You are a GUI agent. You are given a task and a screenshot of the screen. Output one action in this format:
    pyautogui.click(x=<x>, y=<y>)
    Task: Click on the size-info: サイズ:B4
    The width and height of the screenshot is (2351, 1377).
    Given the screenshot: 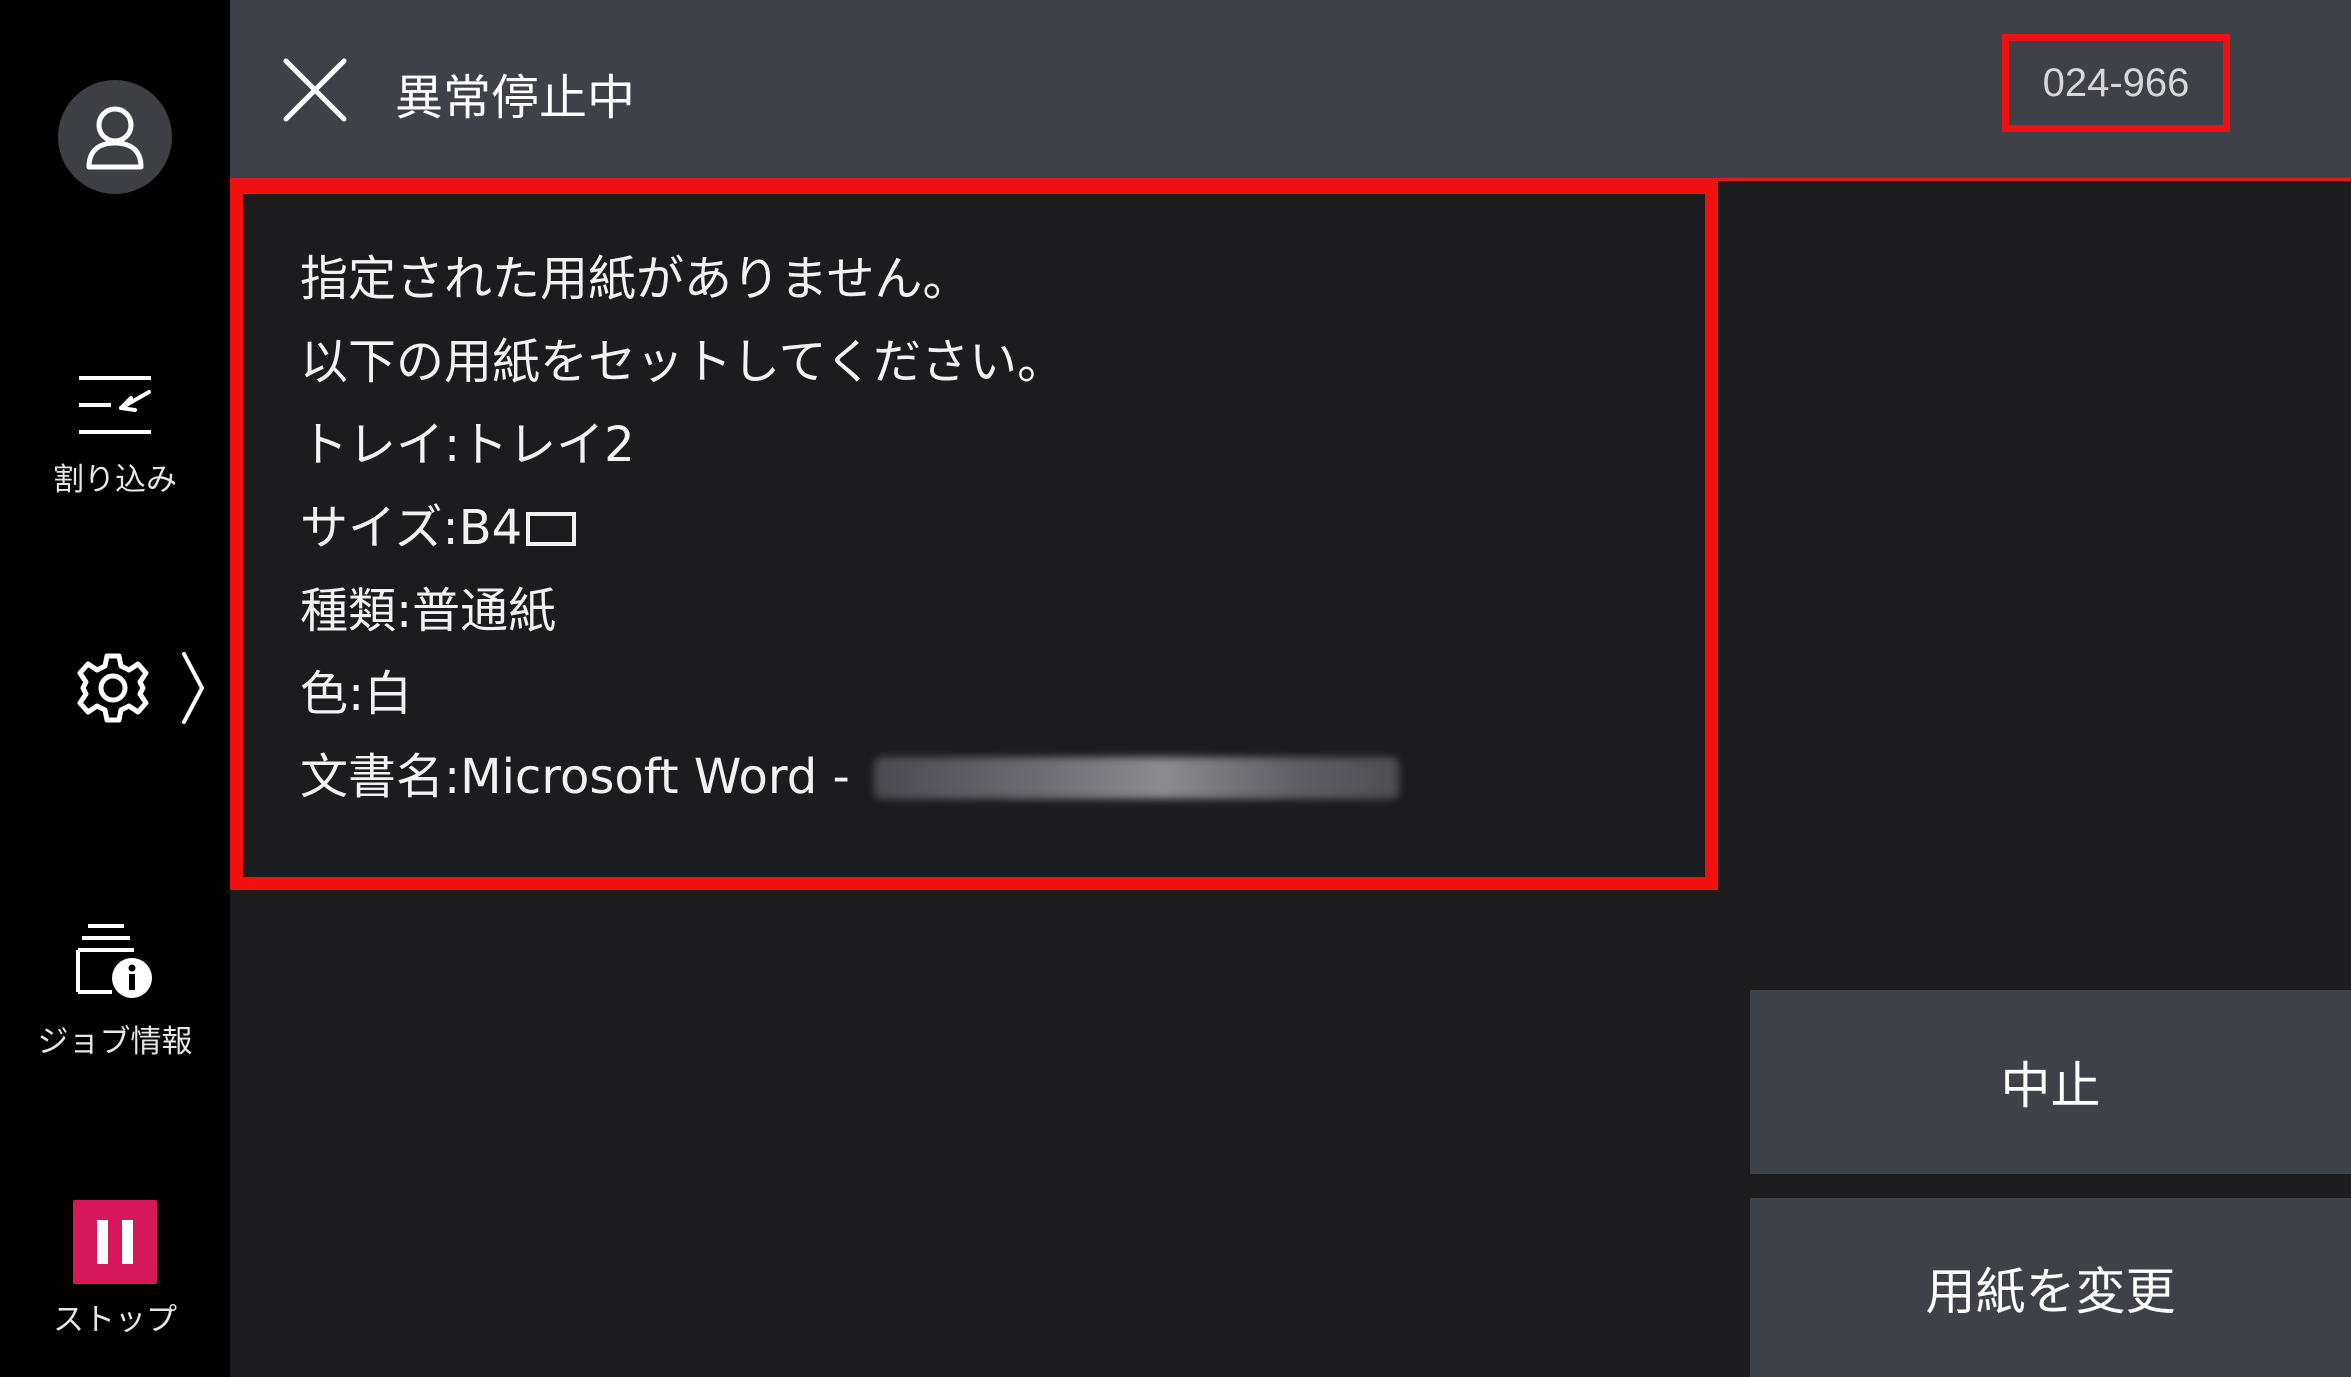 What is the action you would take?
    pyautogui.click(x=849, y=528)
    